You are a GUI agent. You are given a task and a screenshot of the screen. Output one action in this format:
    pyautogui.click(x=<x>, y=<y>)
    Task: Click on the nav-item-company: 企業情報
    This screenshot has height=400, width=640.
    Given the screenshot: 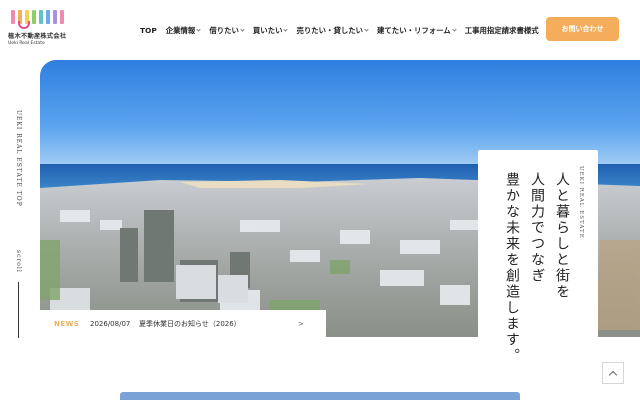 What is the action you would take?
    pyautogui.click(x=183, y=30)
    